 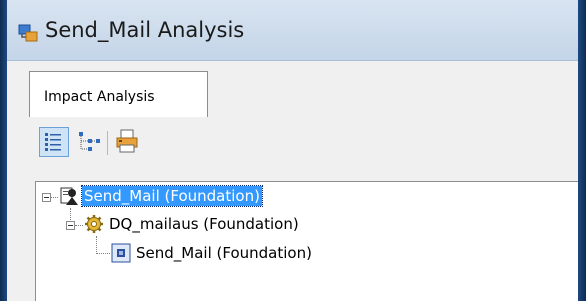 I want to click on print-icon, so click(x=127, y=141).